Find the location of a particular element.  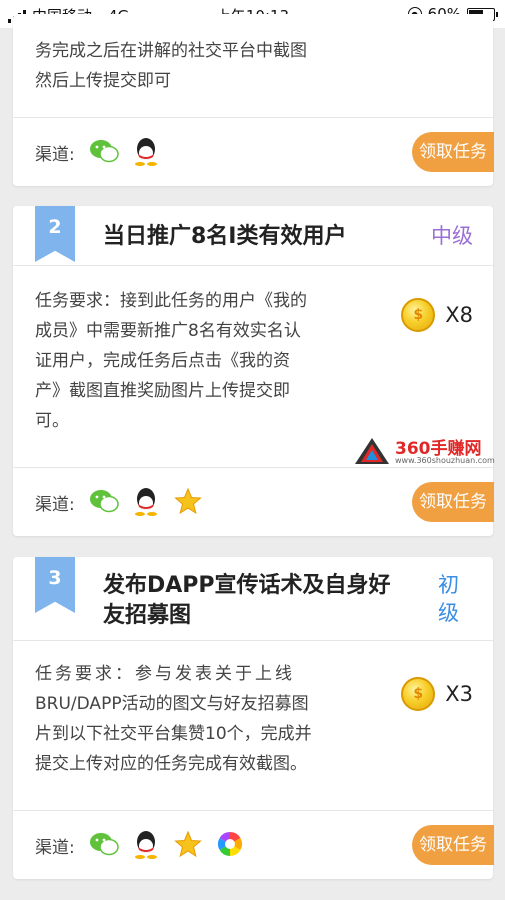

task-header: 2 当日推广8名I类有效用户 中级 is located at coordinates (253, 236).